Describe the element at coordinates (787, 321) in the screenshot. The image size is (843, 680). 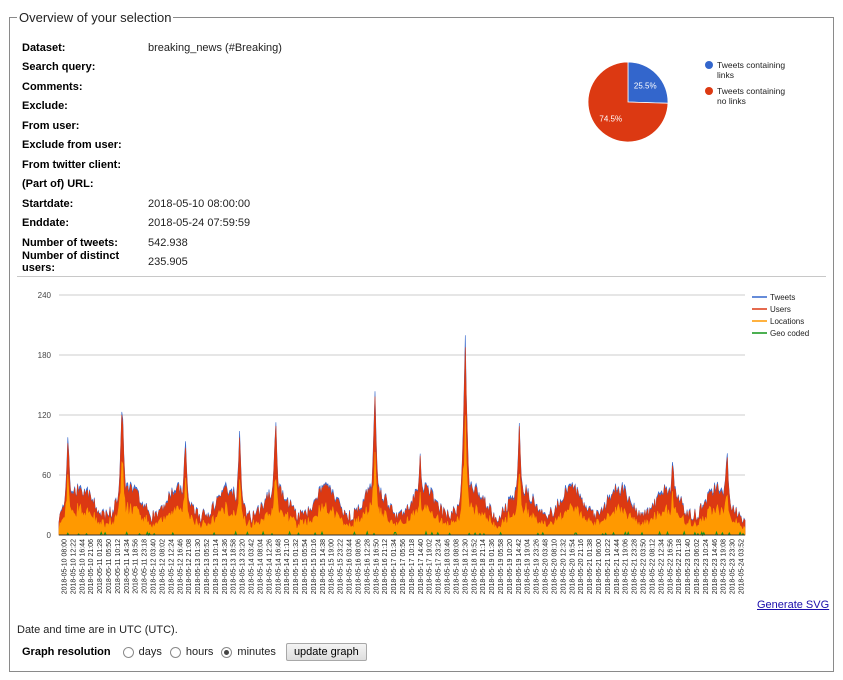
I see `legend-label: Locations` at that location.